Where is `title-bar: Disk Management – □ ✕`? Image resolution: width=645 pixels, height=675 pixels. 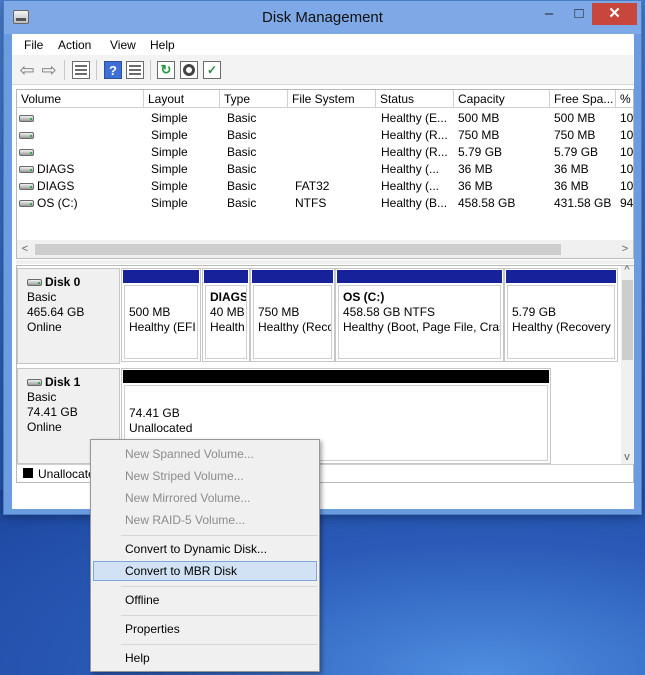 title-bar: Disk Management – □ ✕ is located at coordinates (322, 17).